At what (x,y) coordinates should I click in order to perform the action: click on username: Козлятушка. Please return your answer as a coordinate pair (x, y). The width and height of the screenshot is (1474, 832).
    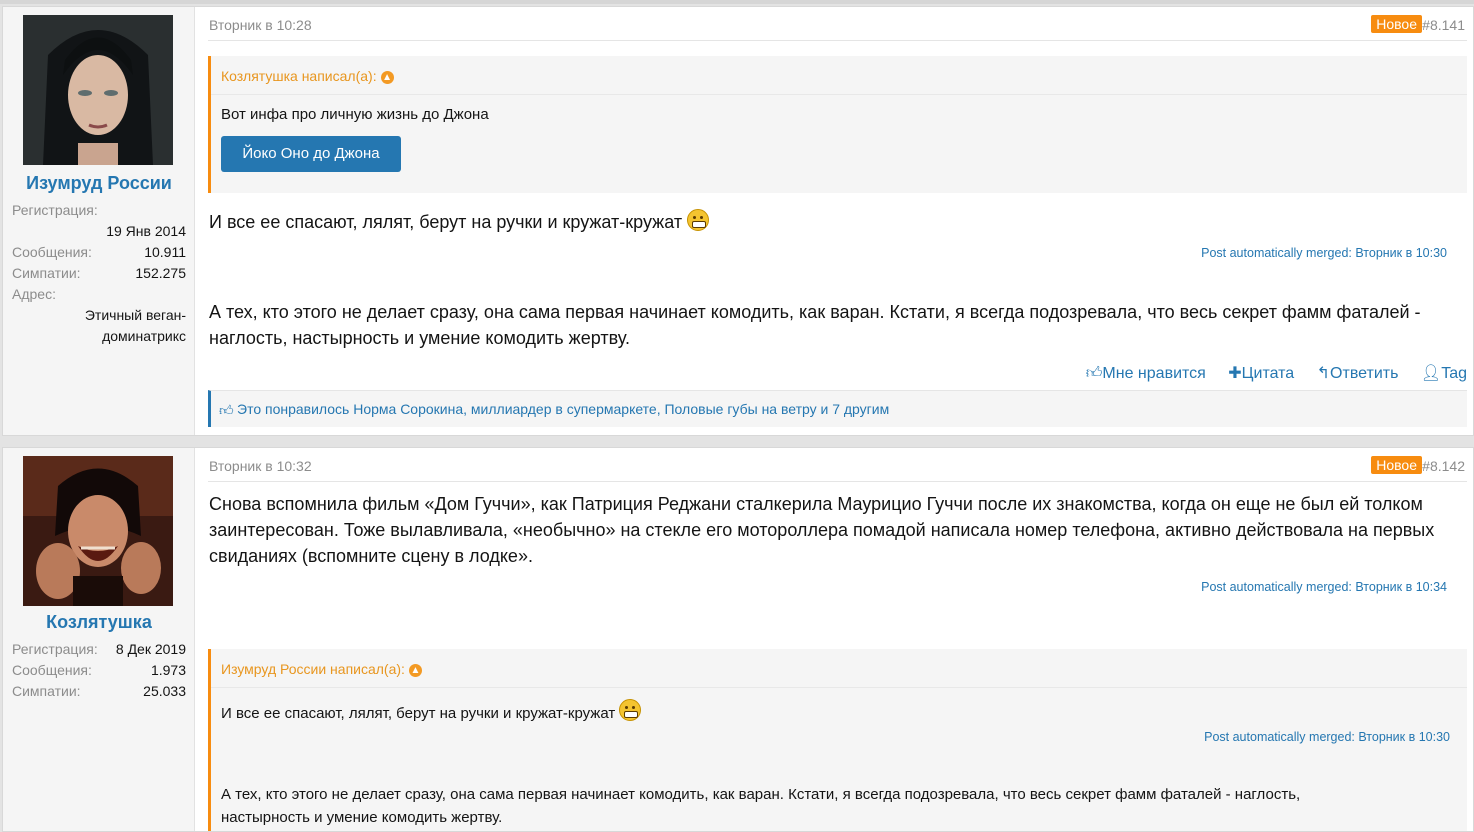
    Looking at the image, I should click on (99, 622).